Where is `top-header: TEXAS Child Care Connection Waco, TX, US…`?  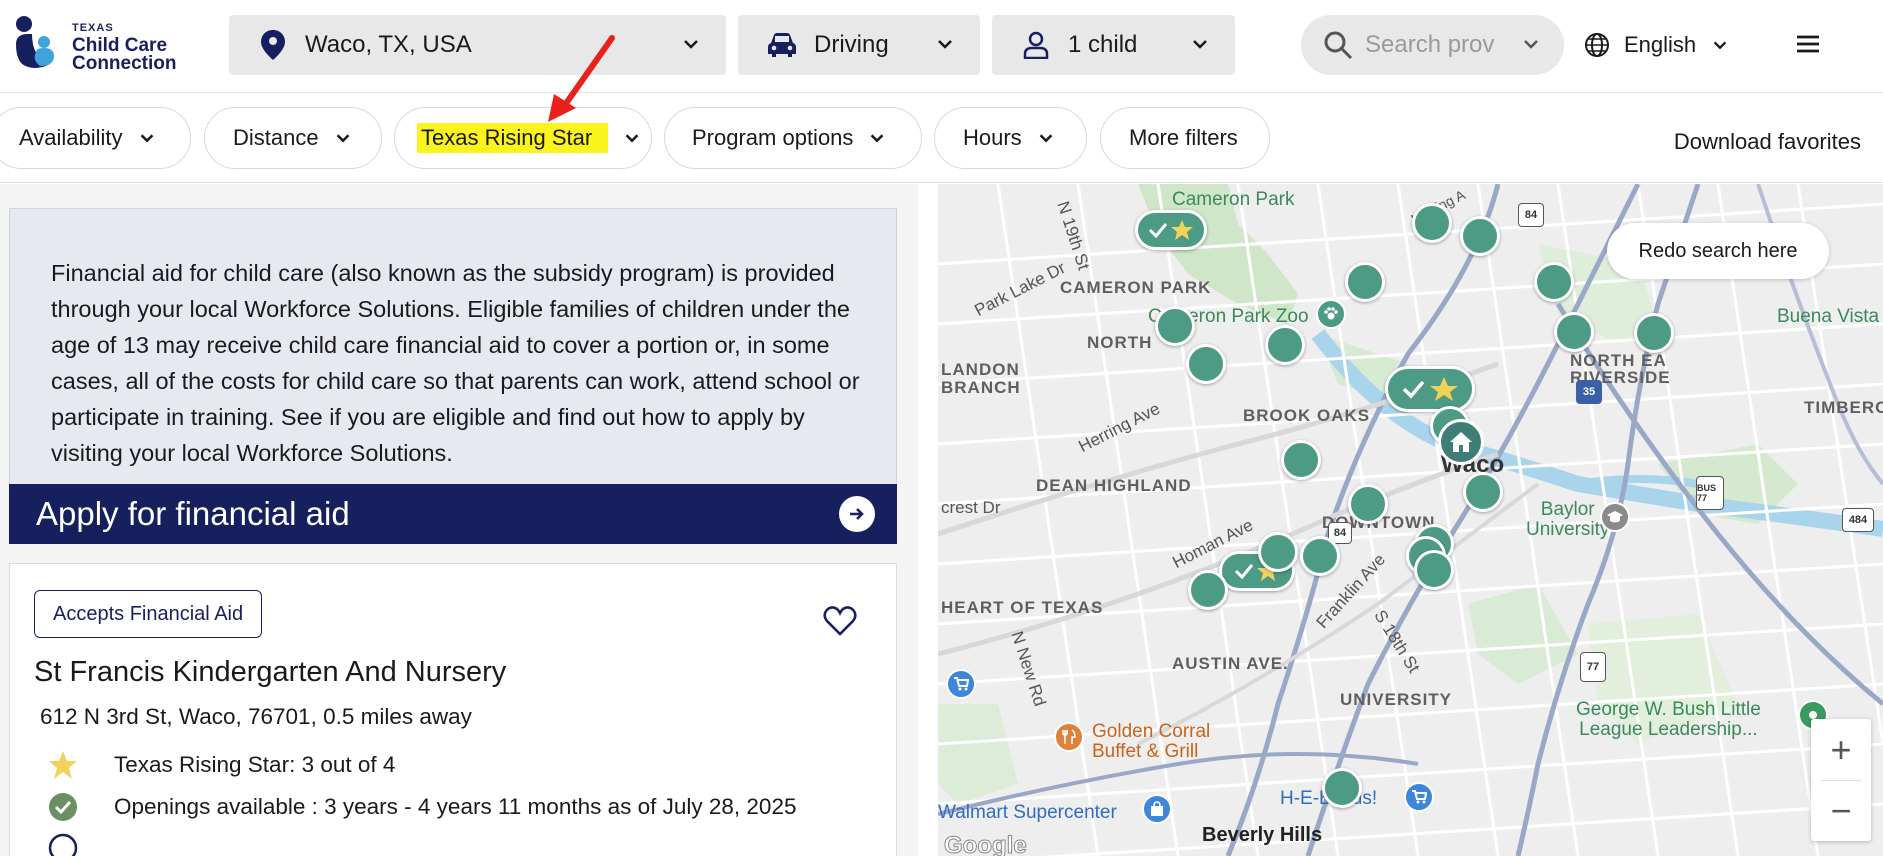 top-header: TEXAS Child Care Connection Waco, TX, US… is located at coordinates (941, 46).